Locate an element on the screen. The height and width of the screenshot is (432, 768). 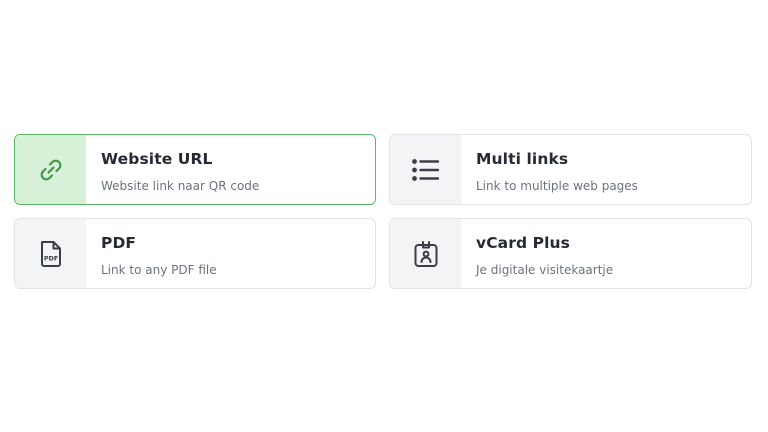
list-icon is located at coordinates (425, 169).